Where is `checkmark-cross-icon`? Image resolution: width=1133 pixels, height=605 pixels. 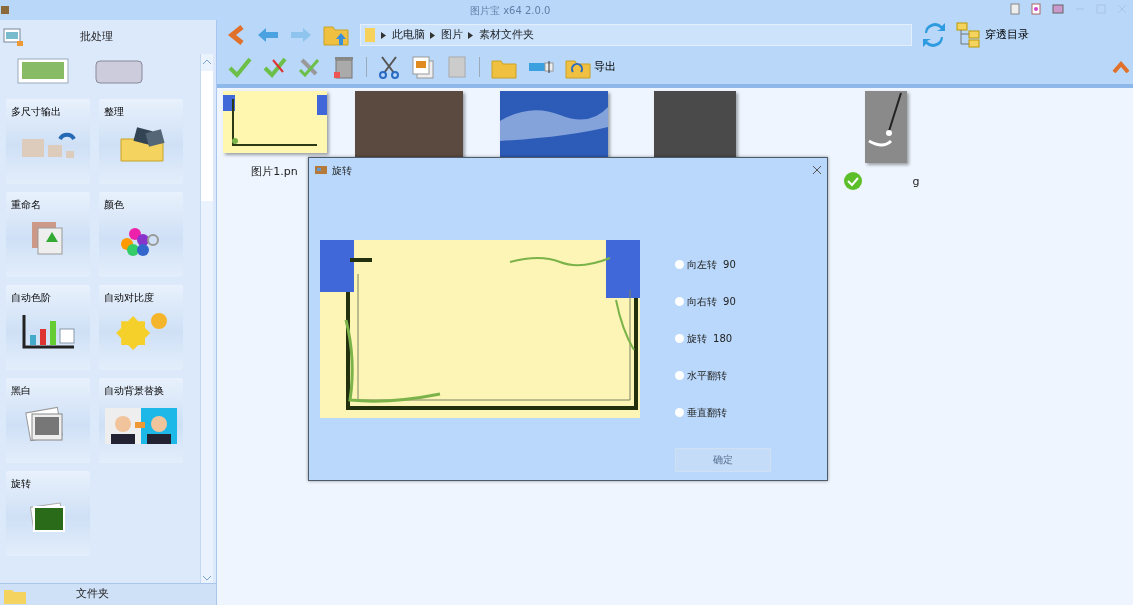
checkmark-cross-icon is located at coordinates (275, 67).